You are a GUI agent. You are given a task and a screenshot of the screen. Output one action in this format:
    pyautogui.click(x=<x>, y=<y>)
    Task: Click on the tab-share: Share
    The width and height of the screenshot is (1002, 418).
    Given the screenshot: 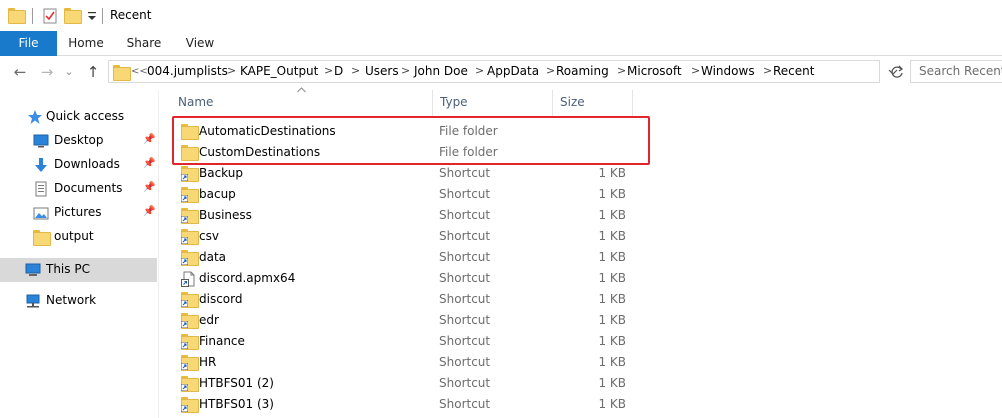 What is the action you would take?
    pyautogui.click(x=144, y=43)
    